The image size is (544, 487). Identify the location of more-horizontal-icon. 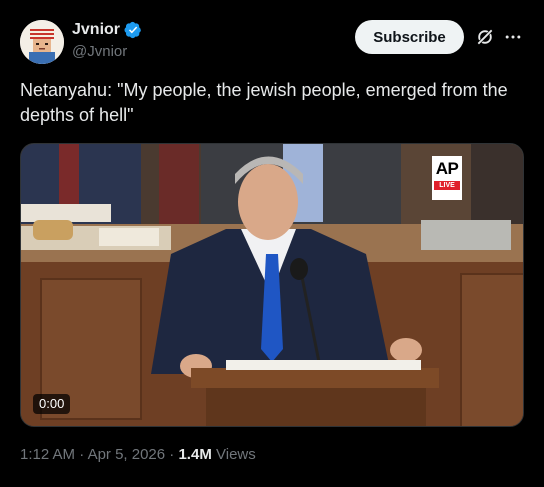
(513, 37).